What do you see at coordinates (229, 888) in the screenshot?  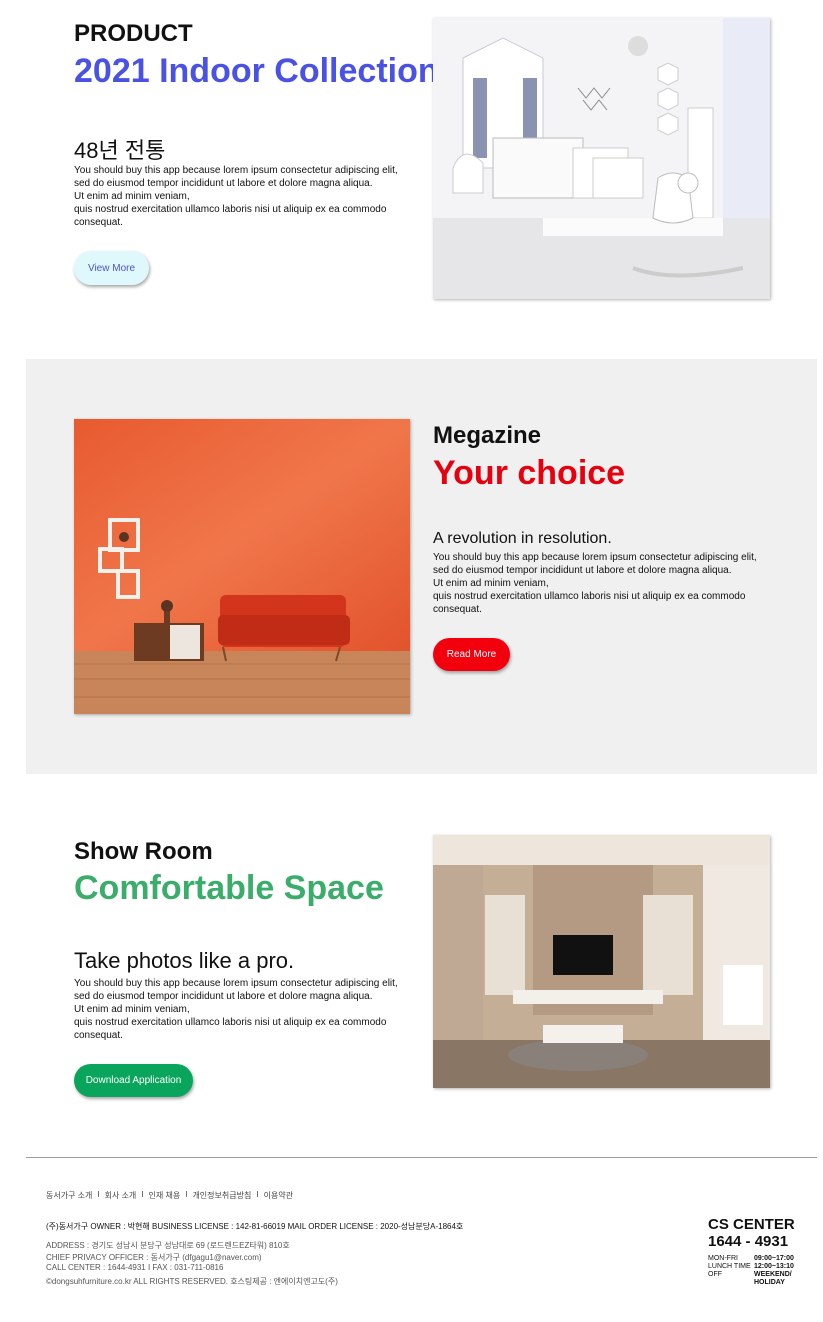 I see `section-title: Comfortable Space` at bounding box center [229, 888].